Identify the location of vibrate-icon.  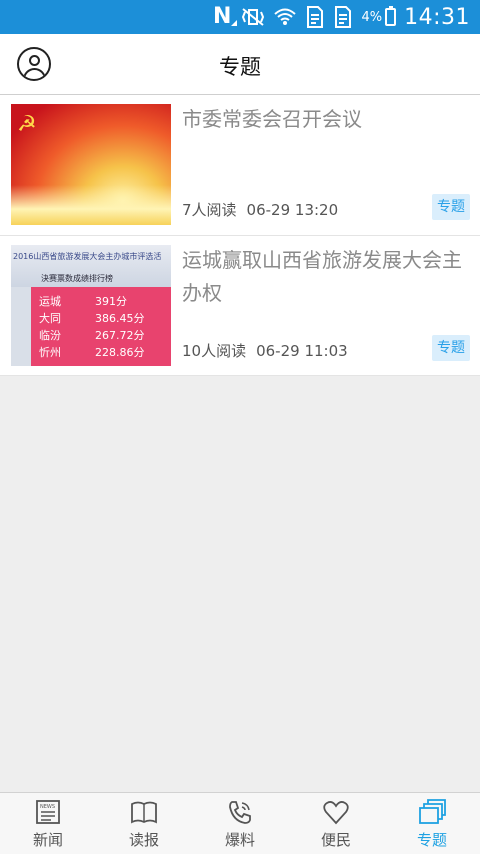
(253, 17).